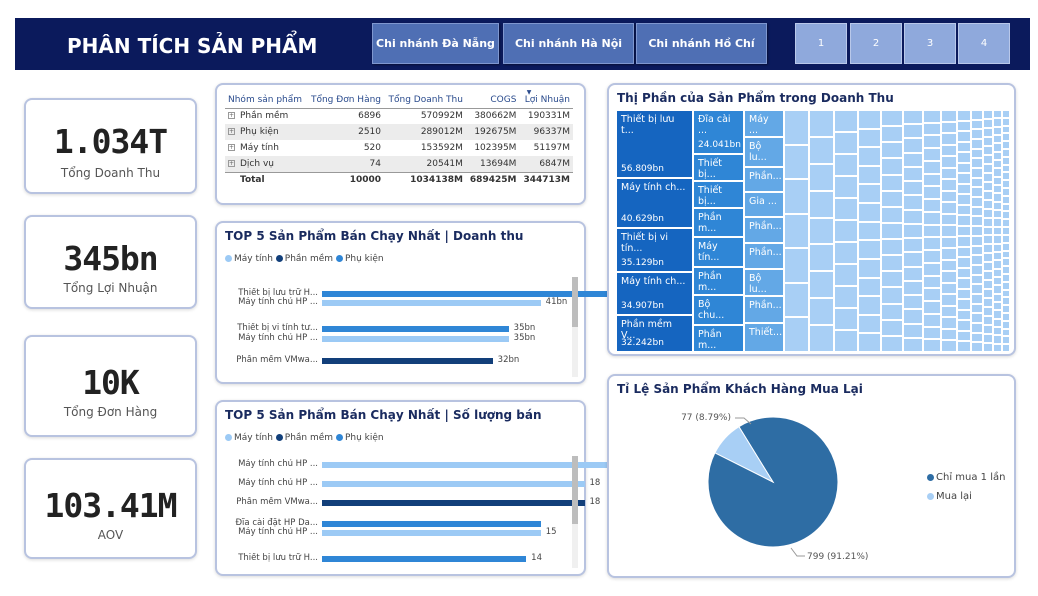 The height and width of the screenshot is (596, 1038). I want to click on table-header: COGS, so click(492, 100).